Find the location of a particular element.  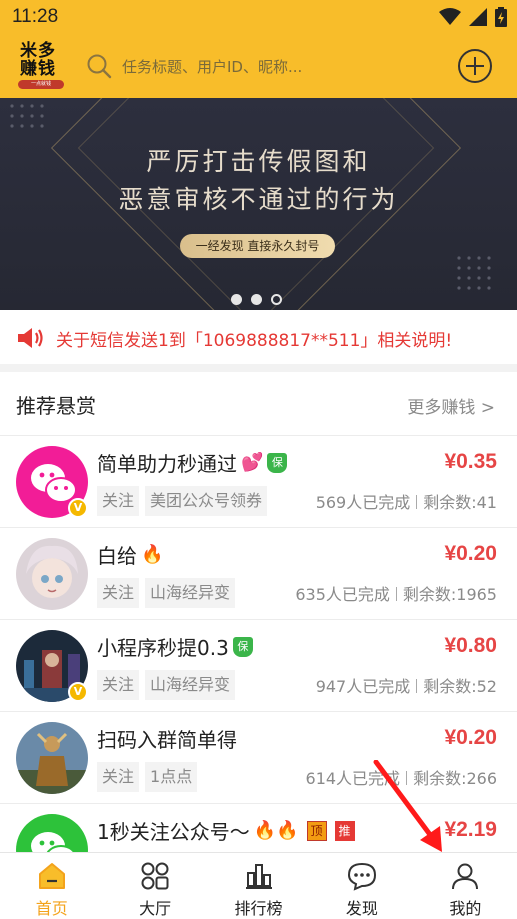

section-divider is located at coordinates (258, 368).